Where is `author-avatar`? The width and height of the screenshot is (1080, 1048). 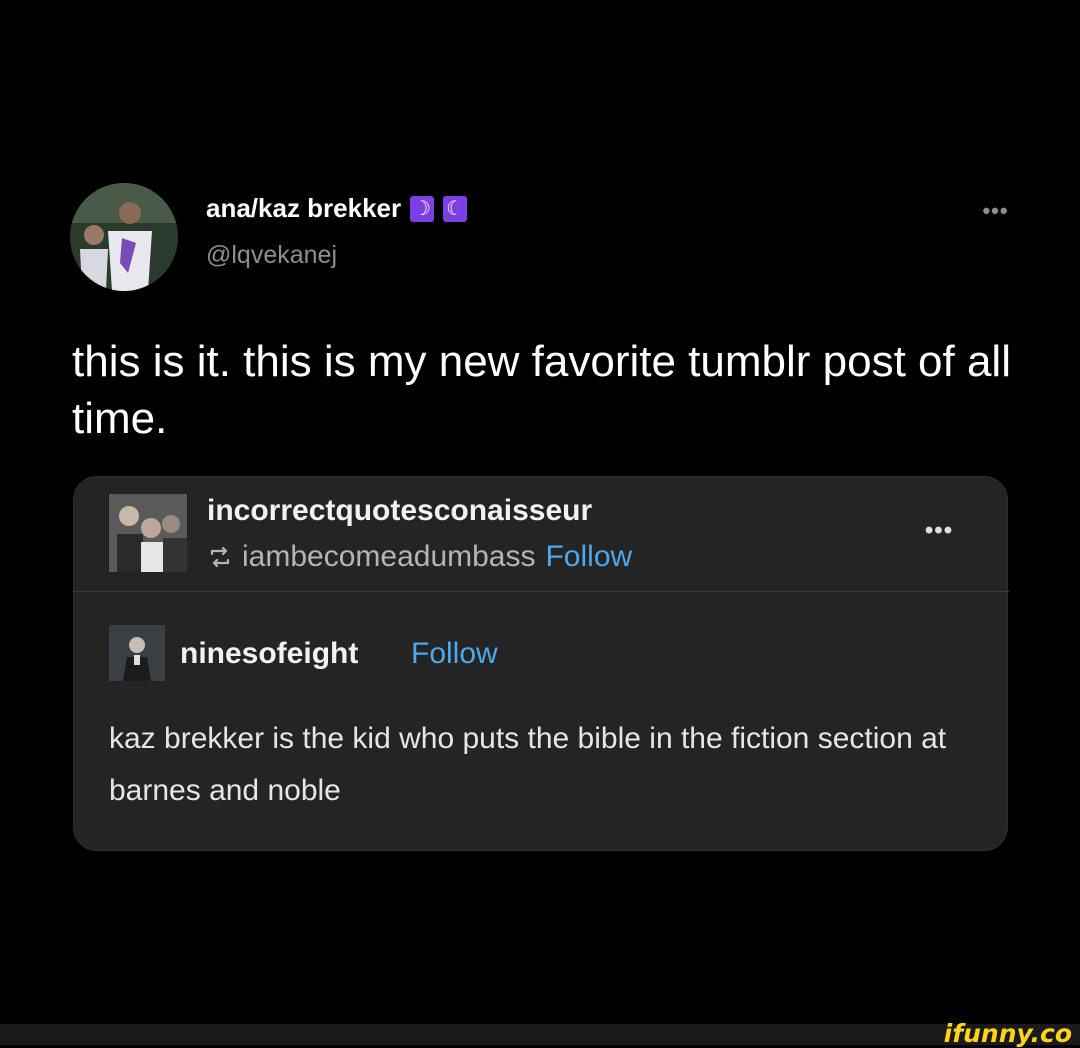 author-avatar is located at coordinates (124, 237).